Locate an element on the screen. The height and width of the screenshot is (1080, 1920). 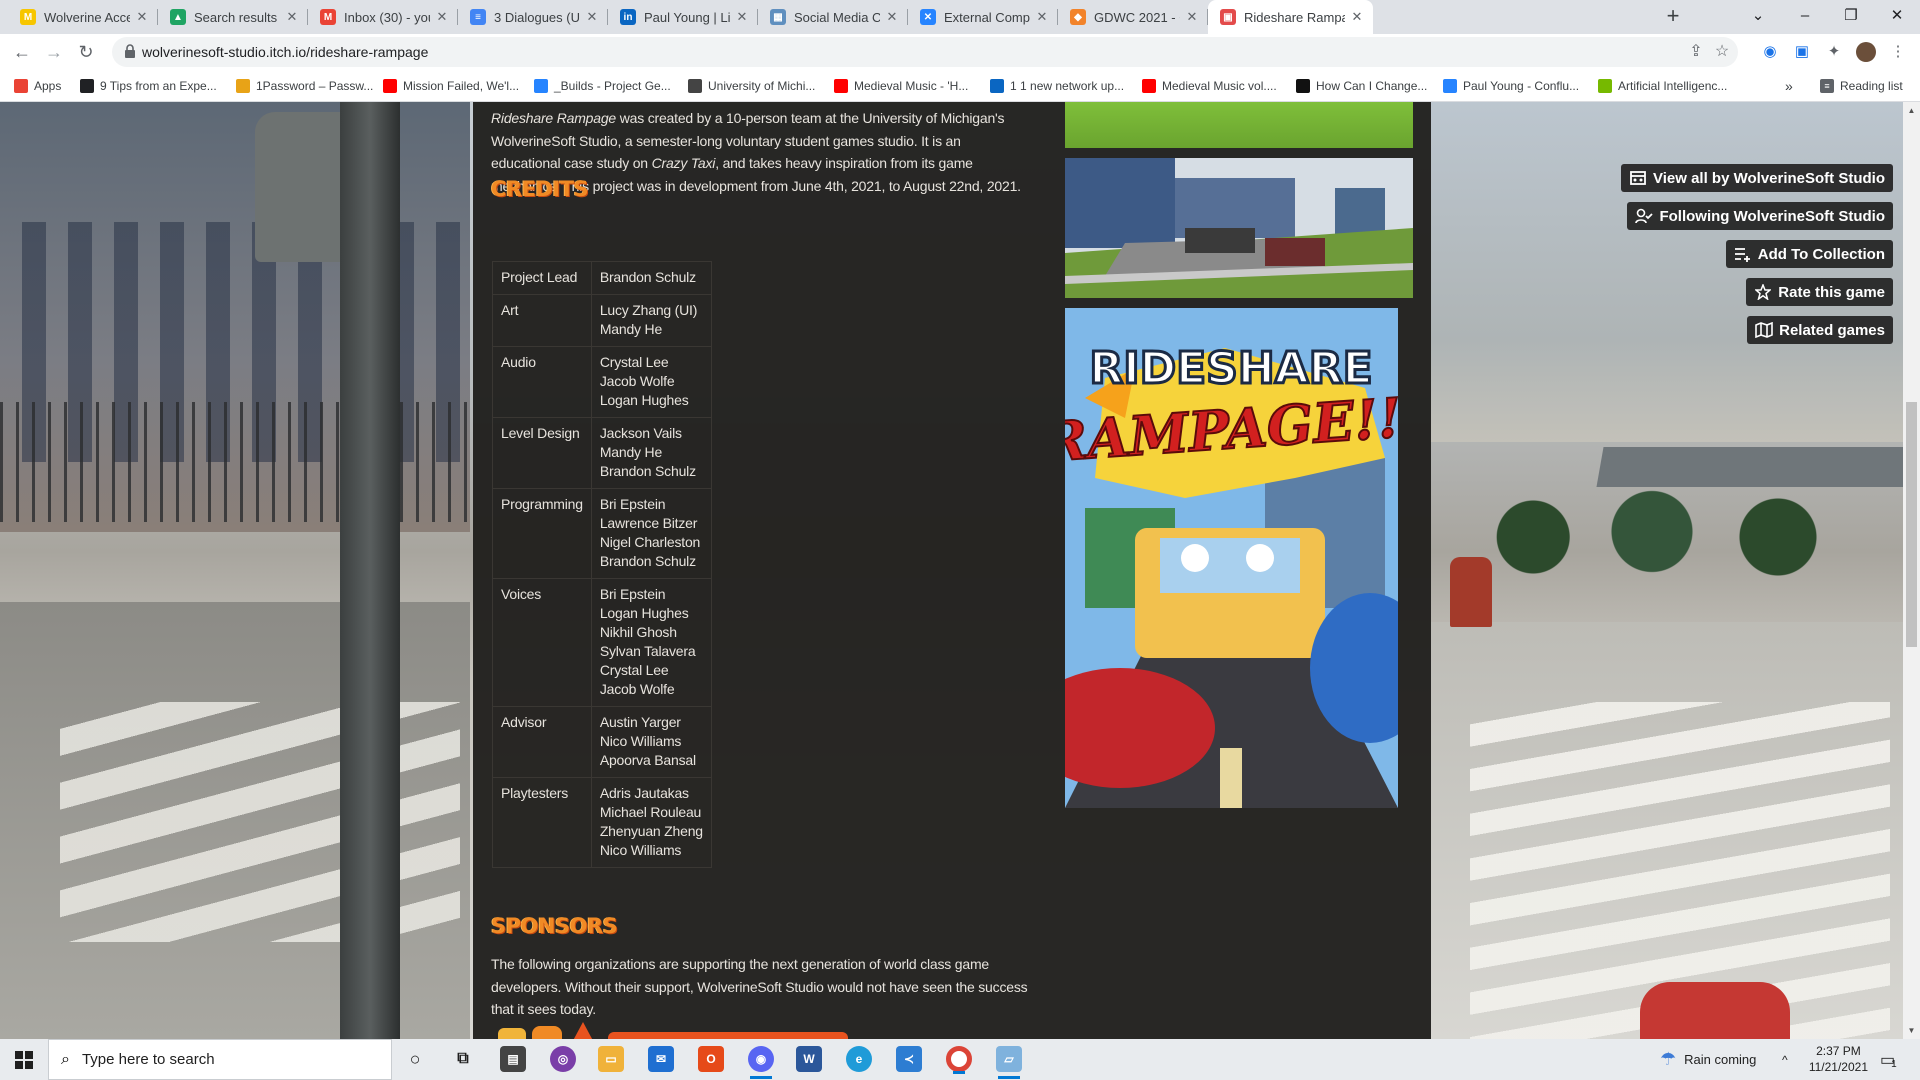
taskbar-search: ⌕ Type here to search is located at coordinates (220, 1059).